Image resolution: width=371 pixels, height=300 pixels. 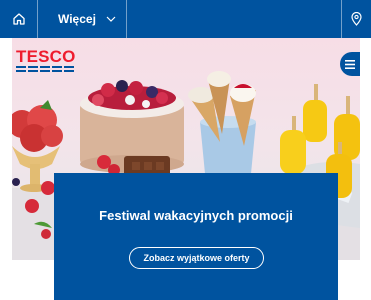 I want to click on tesco-logo: TESCO, so click(x=47, y=59).